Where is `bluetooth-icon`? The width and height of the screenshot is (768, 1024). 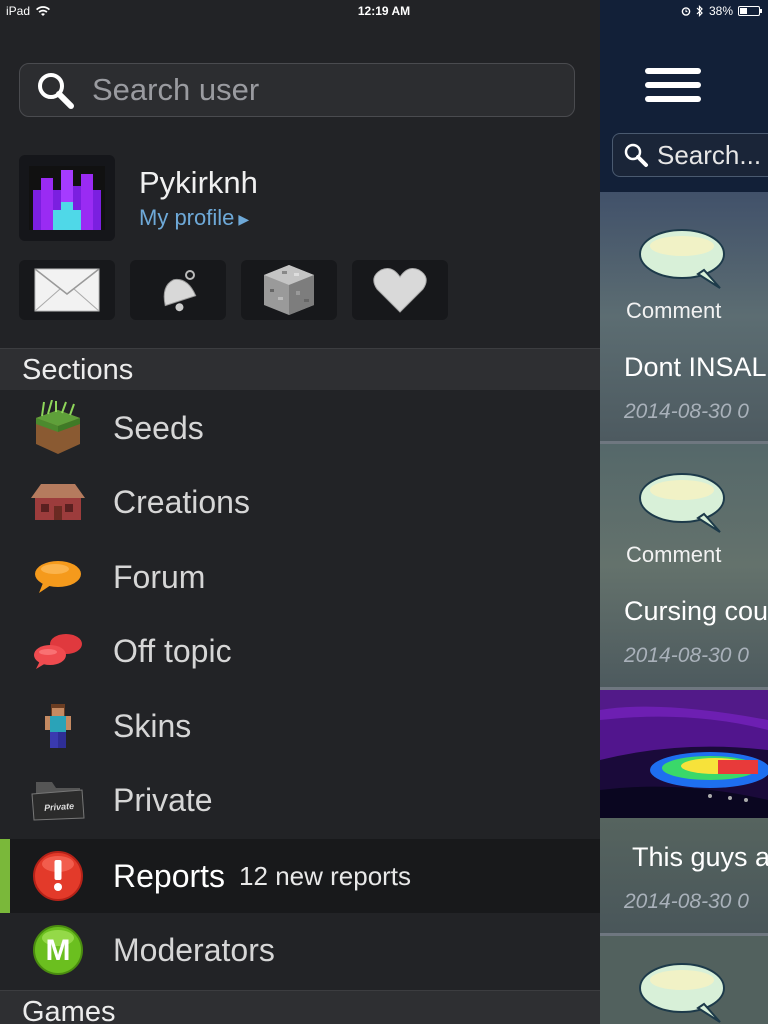
bluetooth-icon is located at coordinates (699, 11).